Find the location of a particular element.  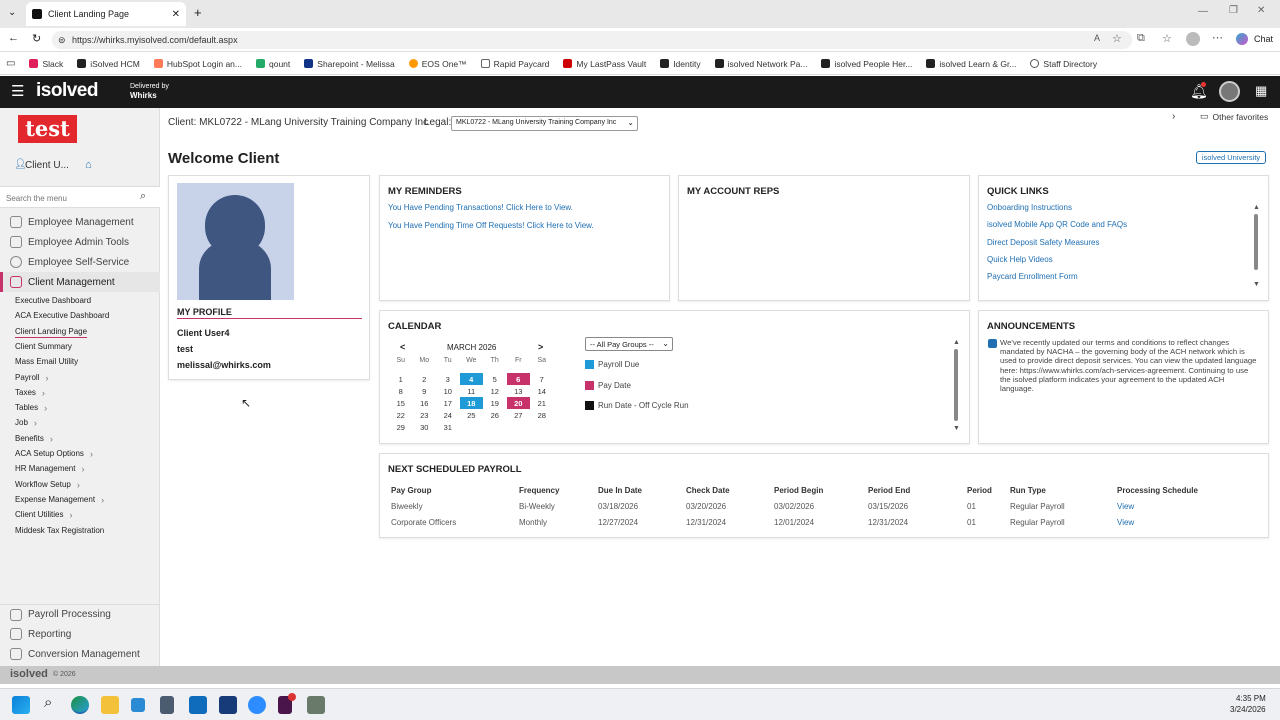

edge-browser-icon is located at coordinates (80, 705).